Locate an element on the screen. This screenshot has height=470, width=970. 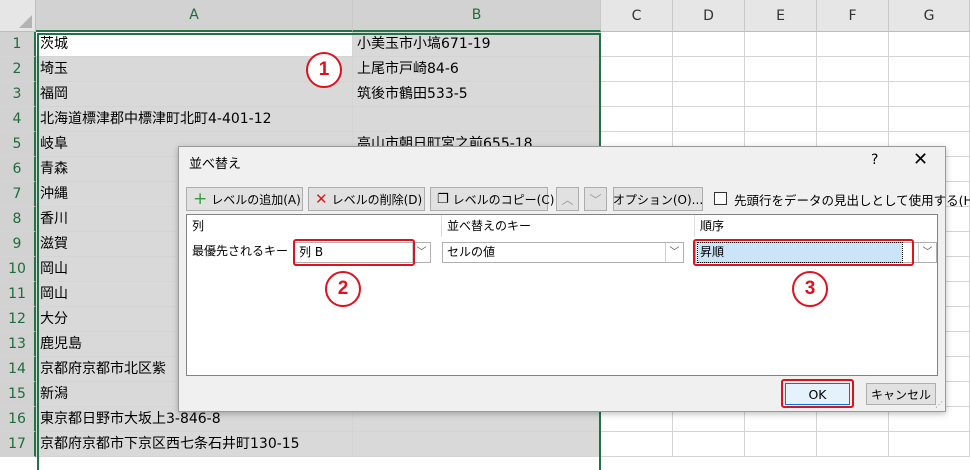
close-icon: ✕ is located at coordinates (920, 159).